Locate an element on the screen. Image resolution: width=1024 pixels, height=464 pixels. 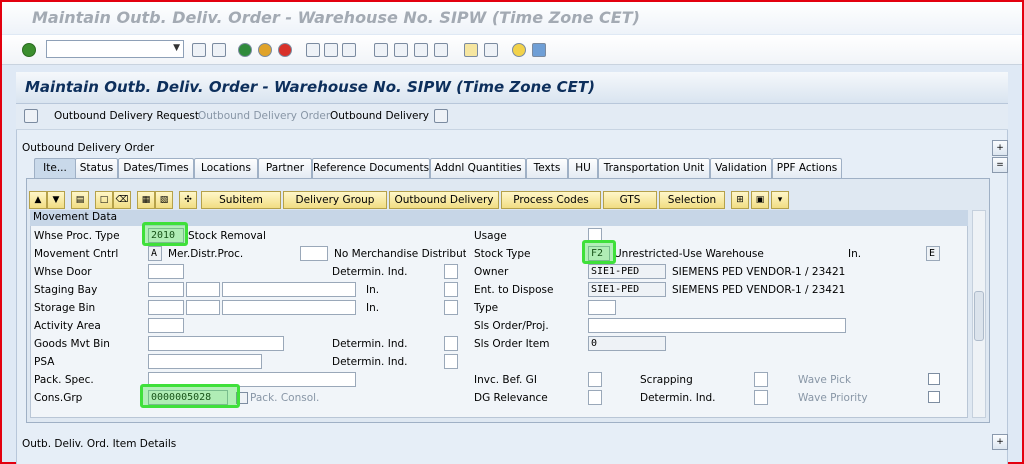
movement-cntrl-field: A is located at coordinates (155, 253).